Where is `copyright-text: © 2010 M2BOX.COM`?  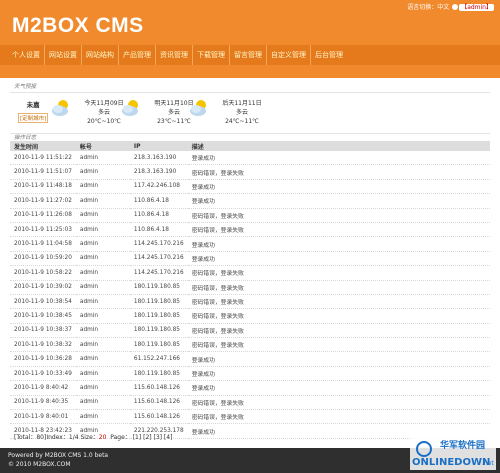
copyright-text: © 2010 M2BOX.COM is located at coordinates (39, 464).